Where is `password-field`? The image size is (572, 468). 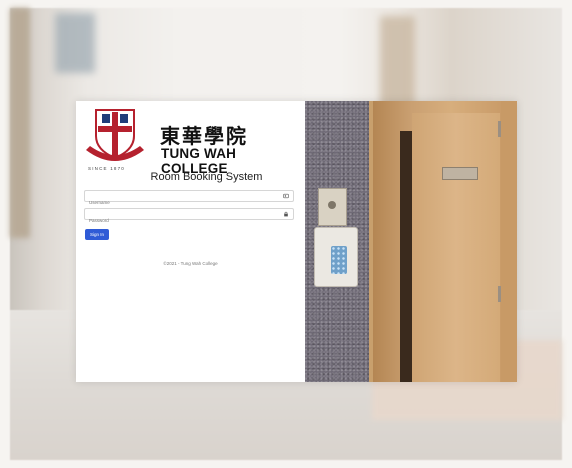
password-field is located at coordinates (189, 217).